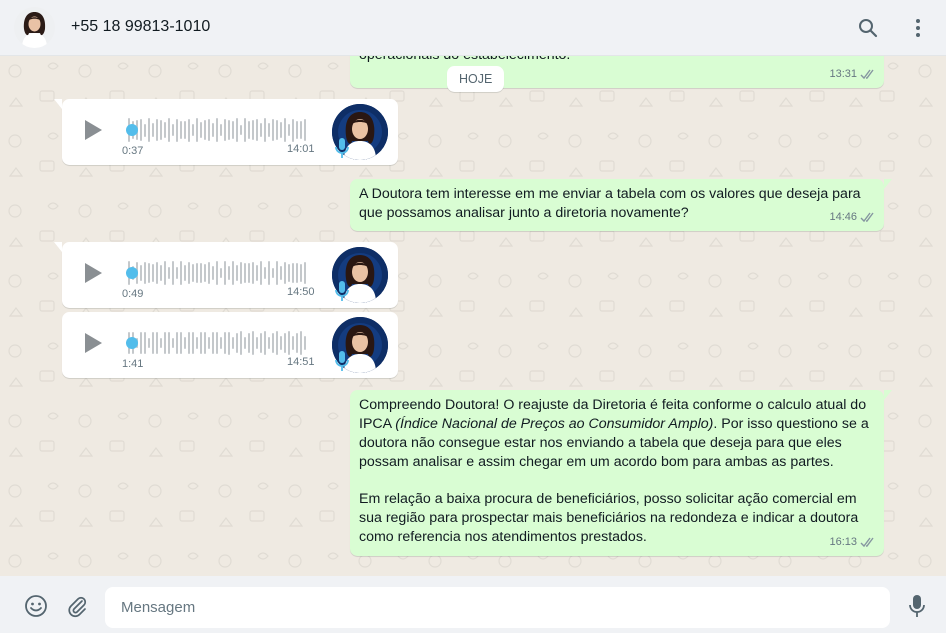 This screenshot has width=946, height=633. What do you see at coordinates (843, 217) in the screenshot?
I see `message-time: 14:46` at bounding box center [843, 217].